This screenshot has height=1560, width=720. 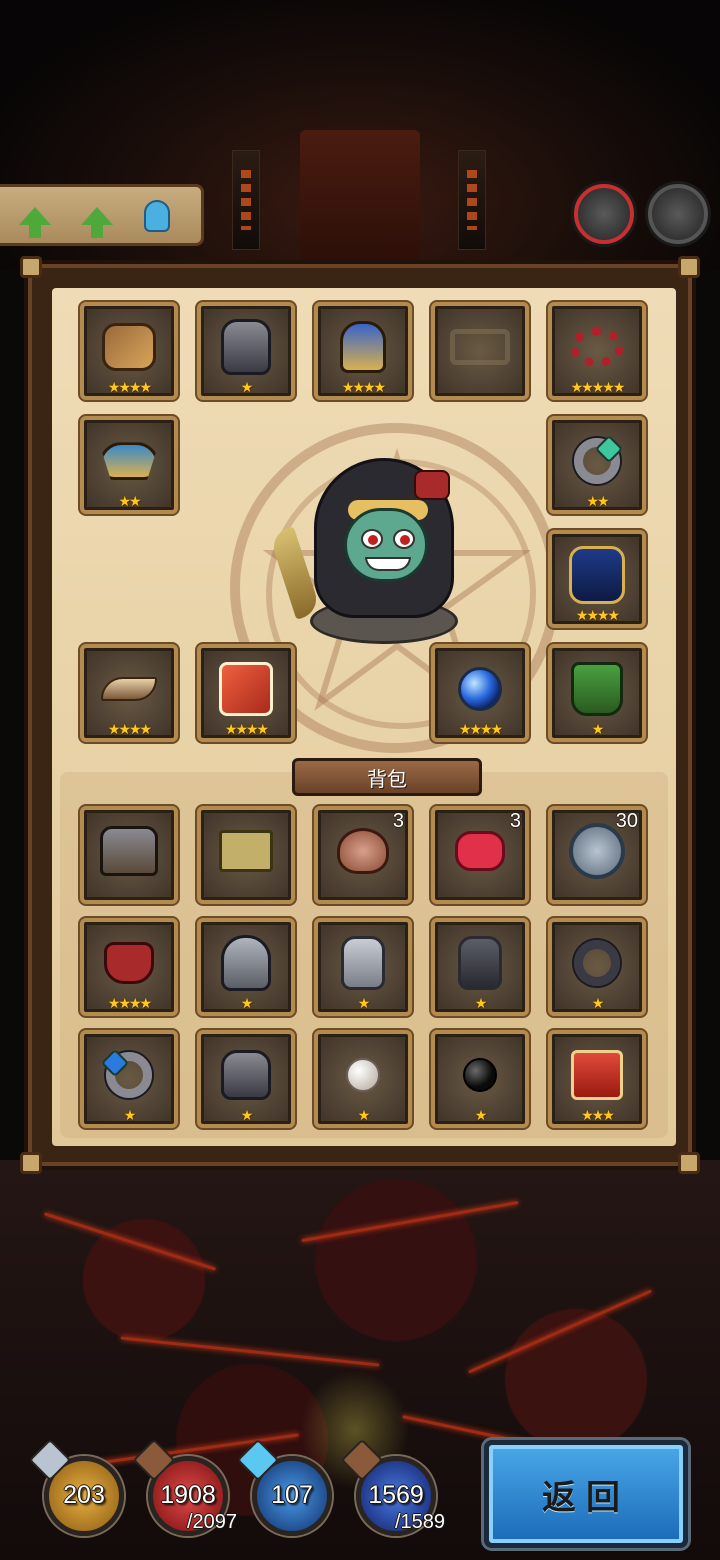 I want to click on equip-slot-necklace: ★★, so click(x=129, y=465).